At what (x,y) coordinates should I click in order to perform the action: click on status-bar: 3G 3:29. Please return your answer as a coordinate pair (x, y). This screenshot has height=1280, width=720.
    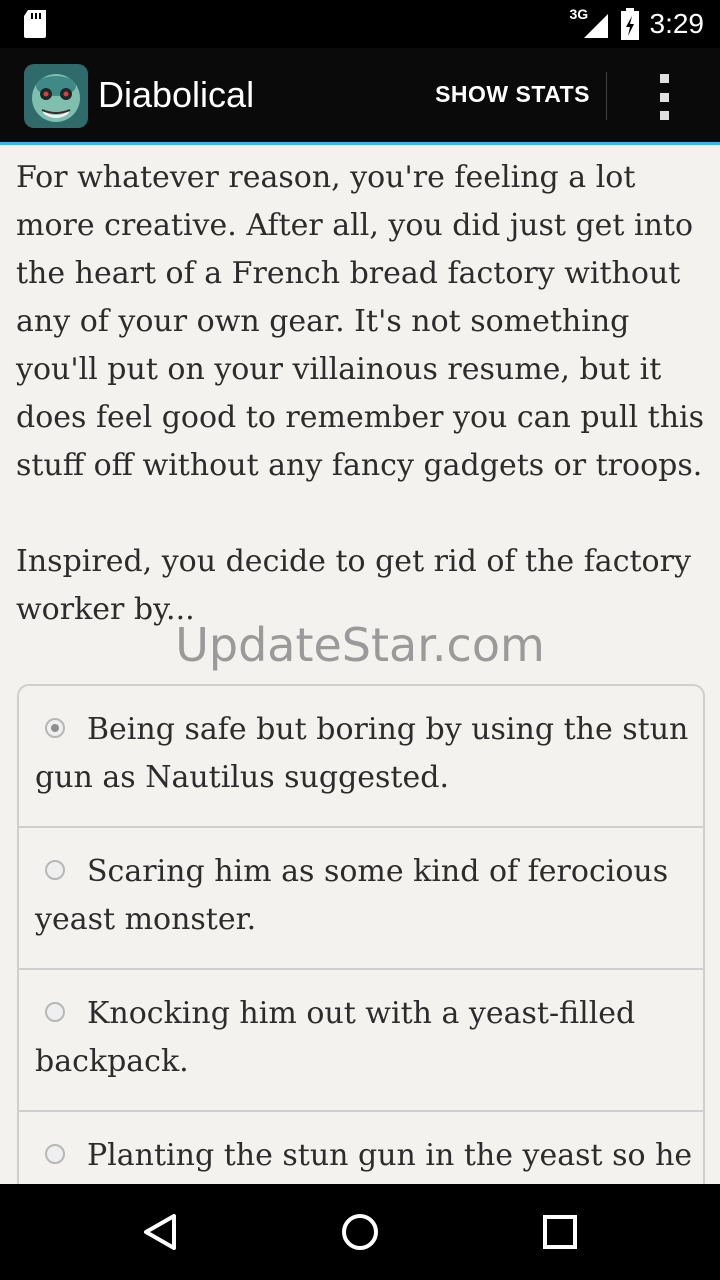
    Looking at the image, I should click on (360, 24).